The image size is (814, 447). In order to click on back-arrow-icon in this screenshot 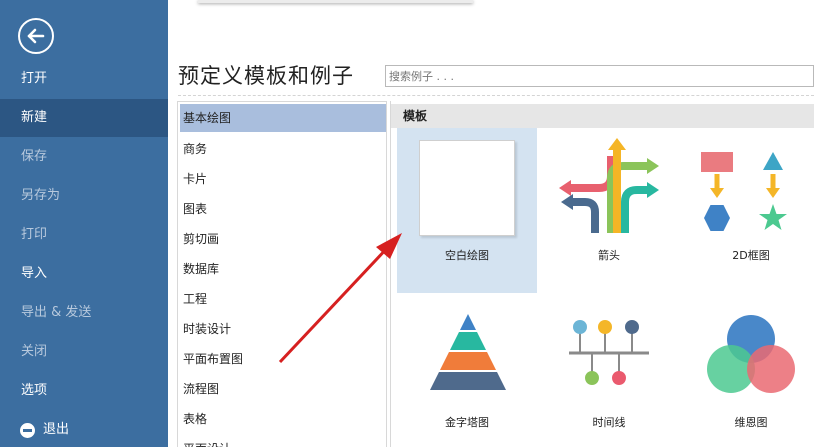, I will do `click(36, 36)`.